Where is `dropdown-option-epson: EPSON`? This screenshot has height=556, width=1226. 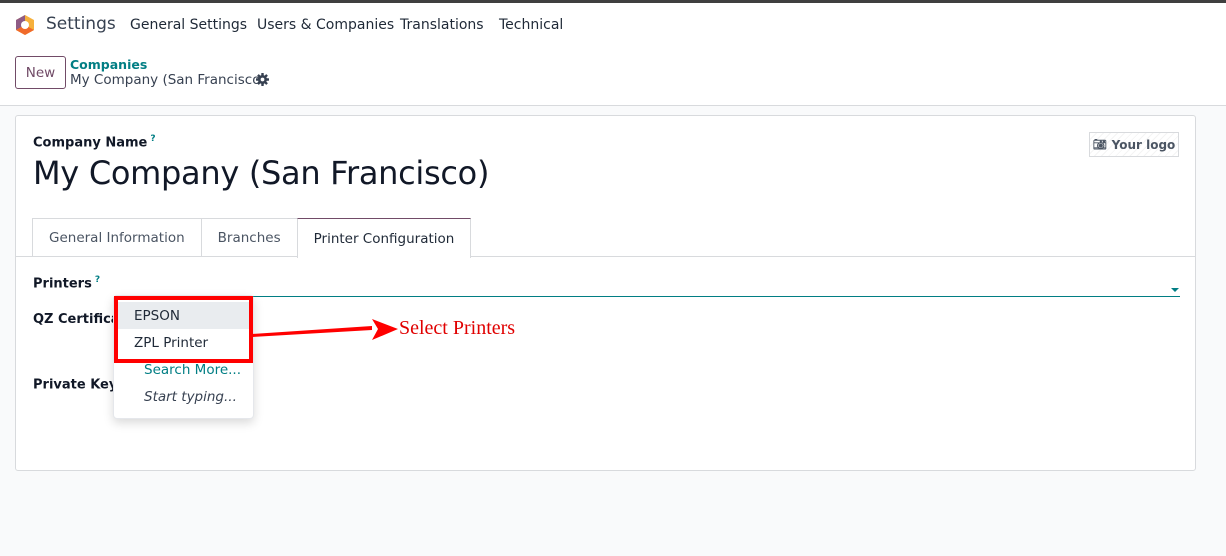 dropdown-option-epson: EPSON is located at coordinates (183, 315).